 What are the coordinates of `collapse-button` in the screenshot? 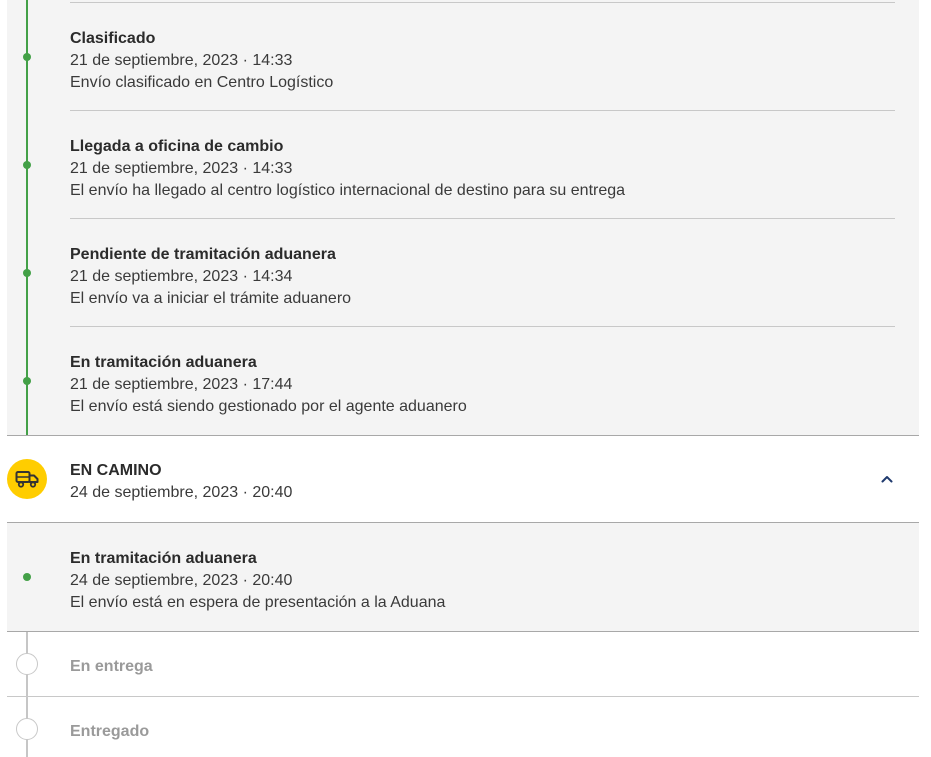 It's located at (887, 479).